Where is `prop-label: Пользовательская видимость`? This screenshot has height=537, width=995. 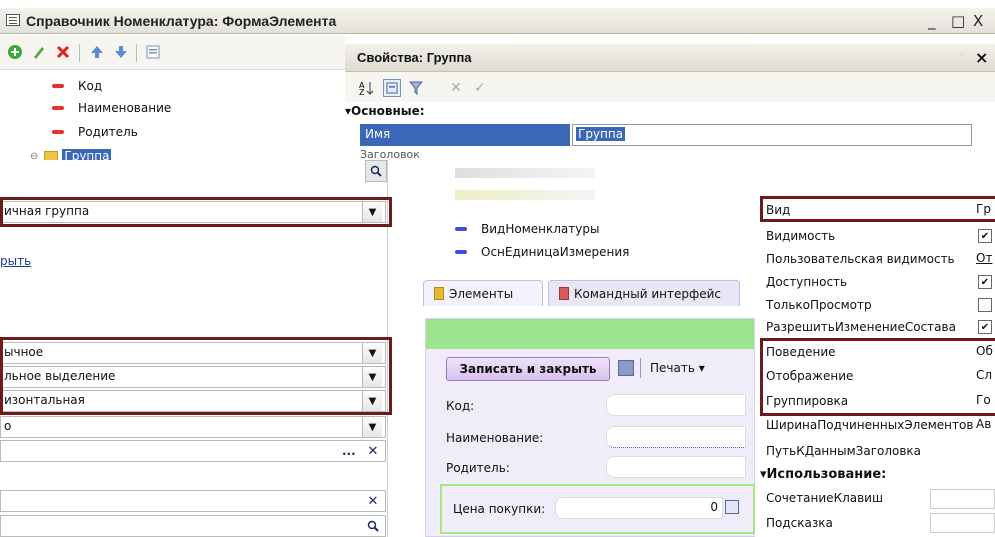 prop-label: Пользовательская видимость is located at coordinates (860, 259).